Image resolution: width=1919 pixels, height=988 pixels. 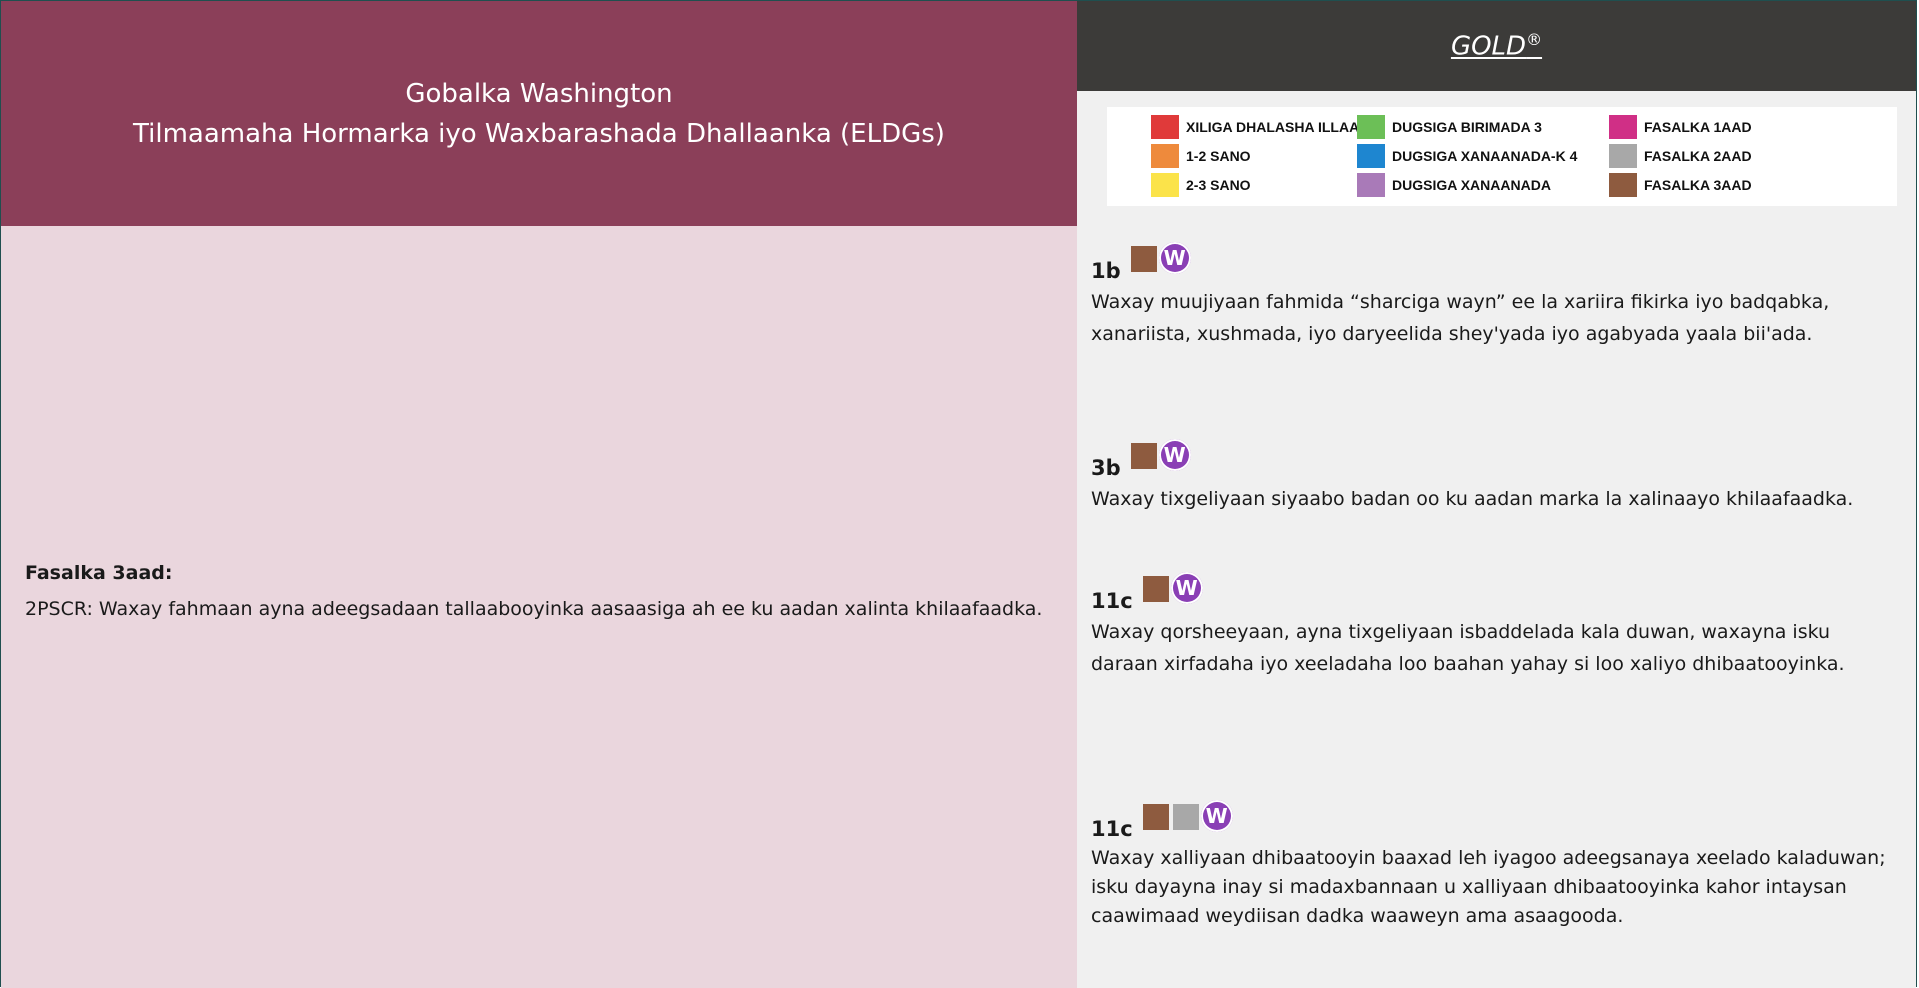 I want to click on legend-label: DUGSIGA BIRIMADA 3, so click(x=1467, y=127).